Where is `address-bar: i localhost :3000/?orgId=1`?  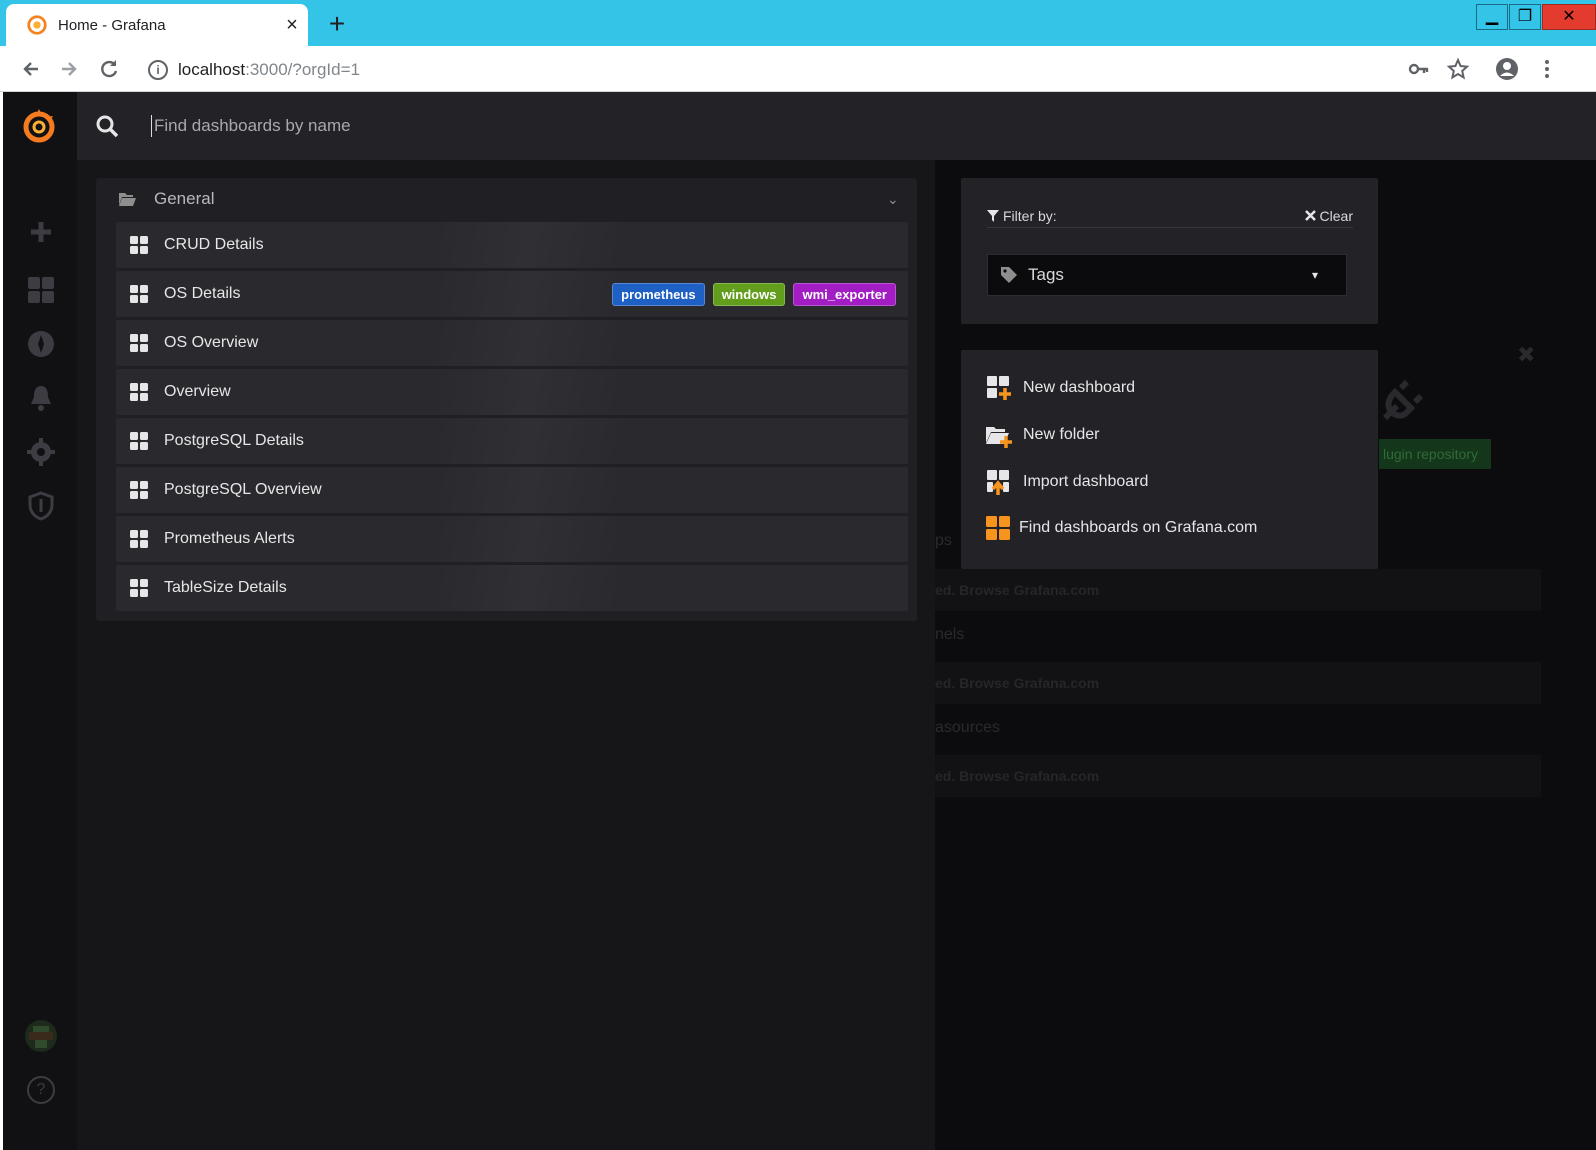
address-bar: i localhost :3000/?orgId=1 is located at coordinates (798, 69).